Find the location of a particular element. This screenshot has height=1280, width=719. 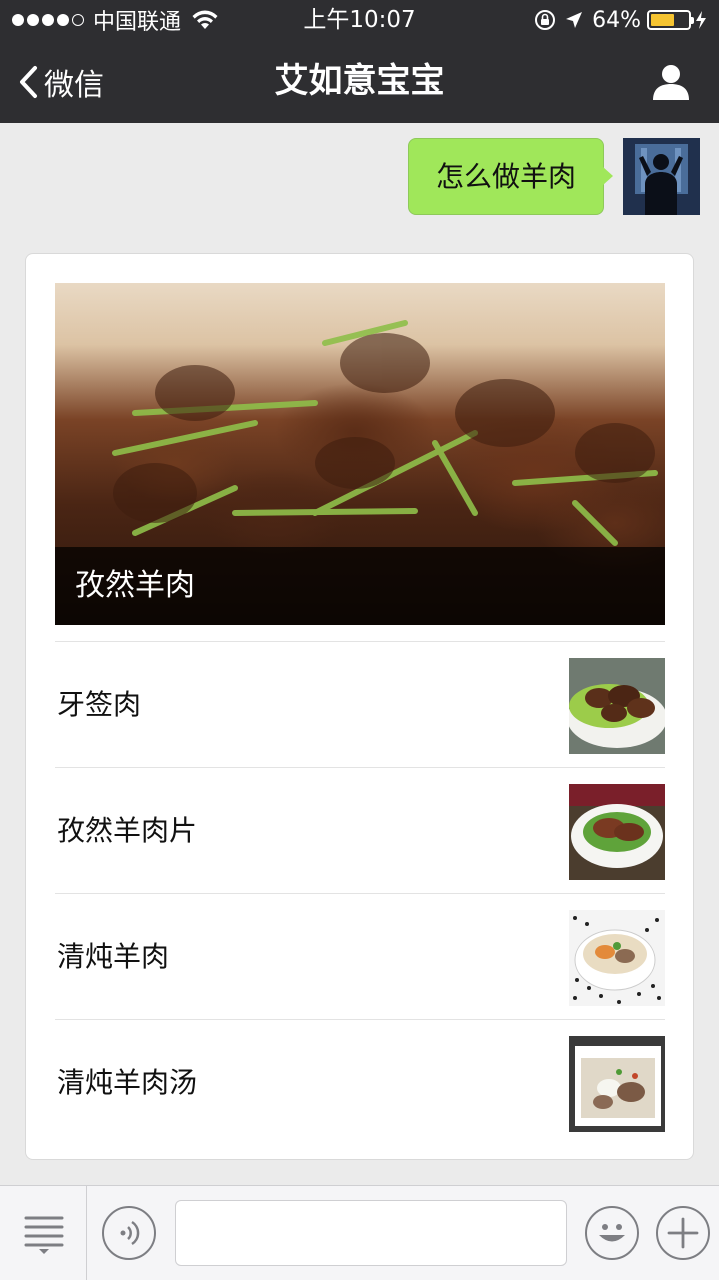

emoji-button is located at coordinates (612, 1233).